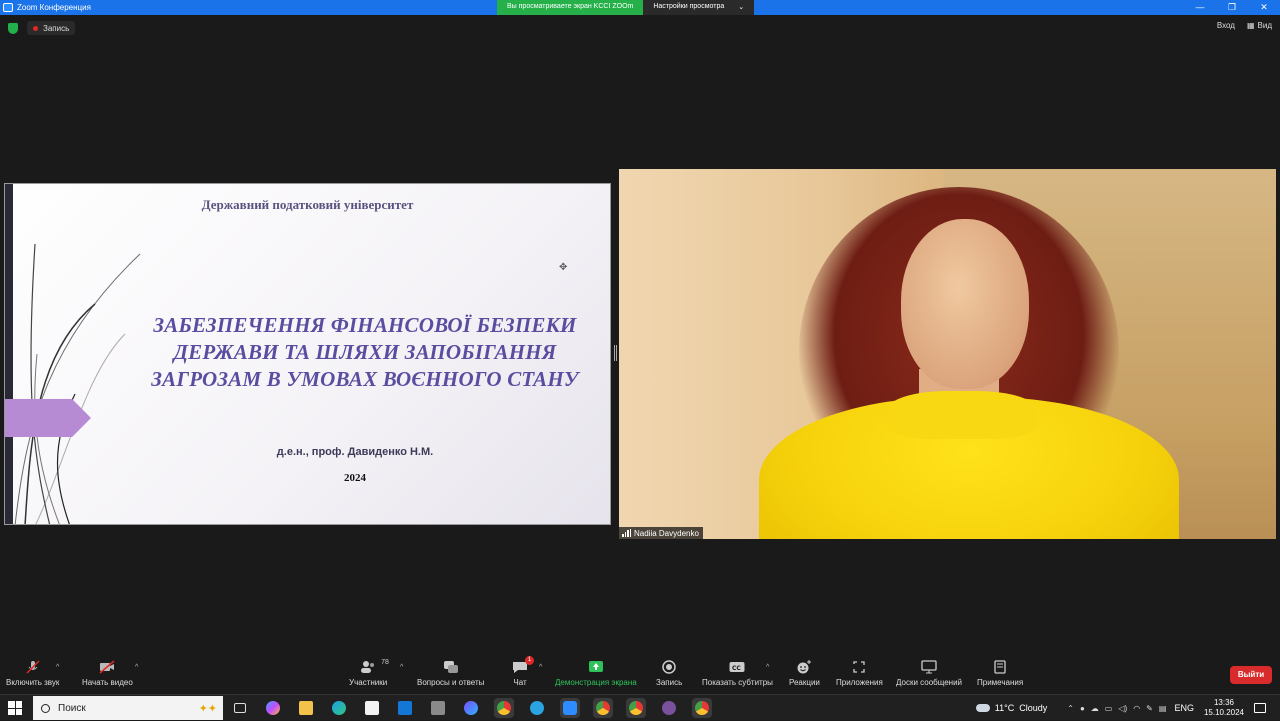  Describe the element at coordinates (669, 673) in the screenshot. I see `record-button: Запись` at that location.